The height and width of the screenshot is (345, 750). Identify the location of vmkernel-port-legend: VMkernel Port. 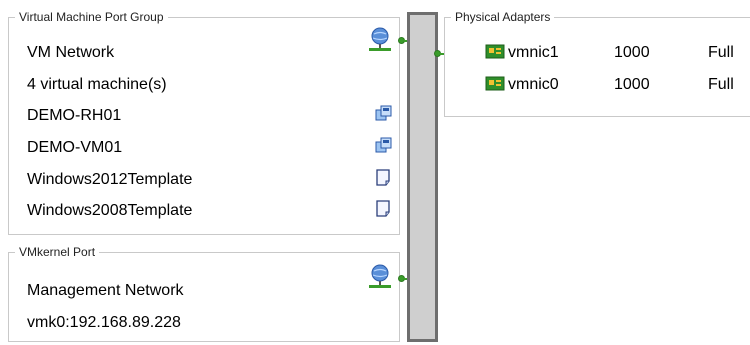
(57, 252).